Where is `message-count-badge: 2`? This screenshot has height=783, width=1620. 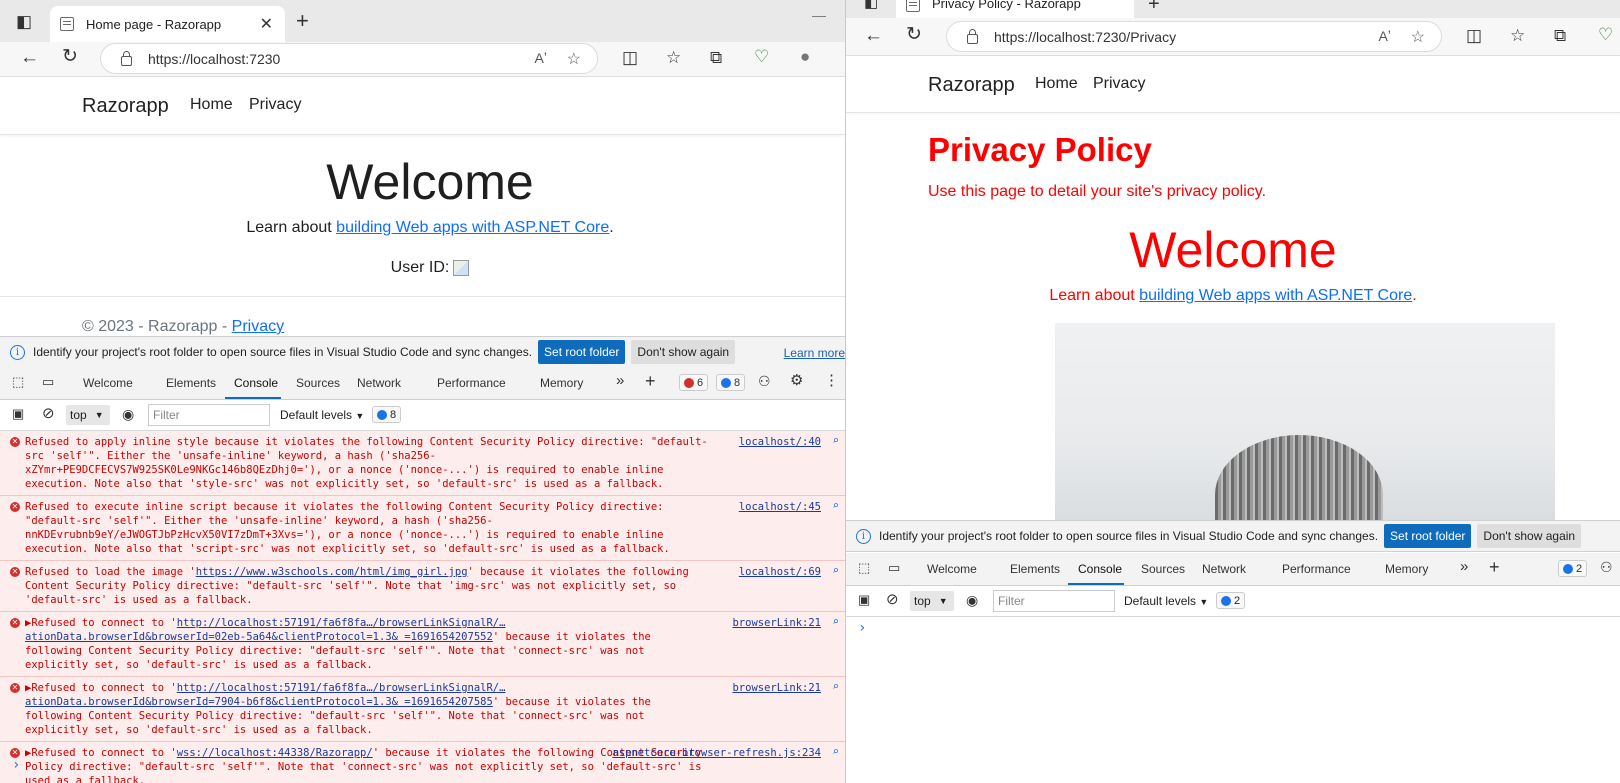 message-count-badge: 2 is located at coordinates (1573, 568).